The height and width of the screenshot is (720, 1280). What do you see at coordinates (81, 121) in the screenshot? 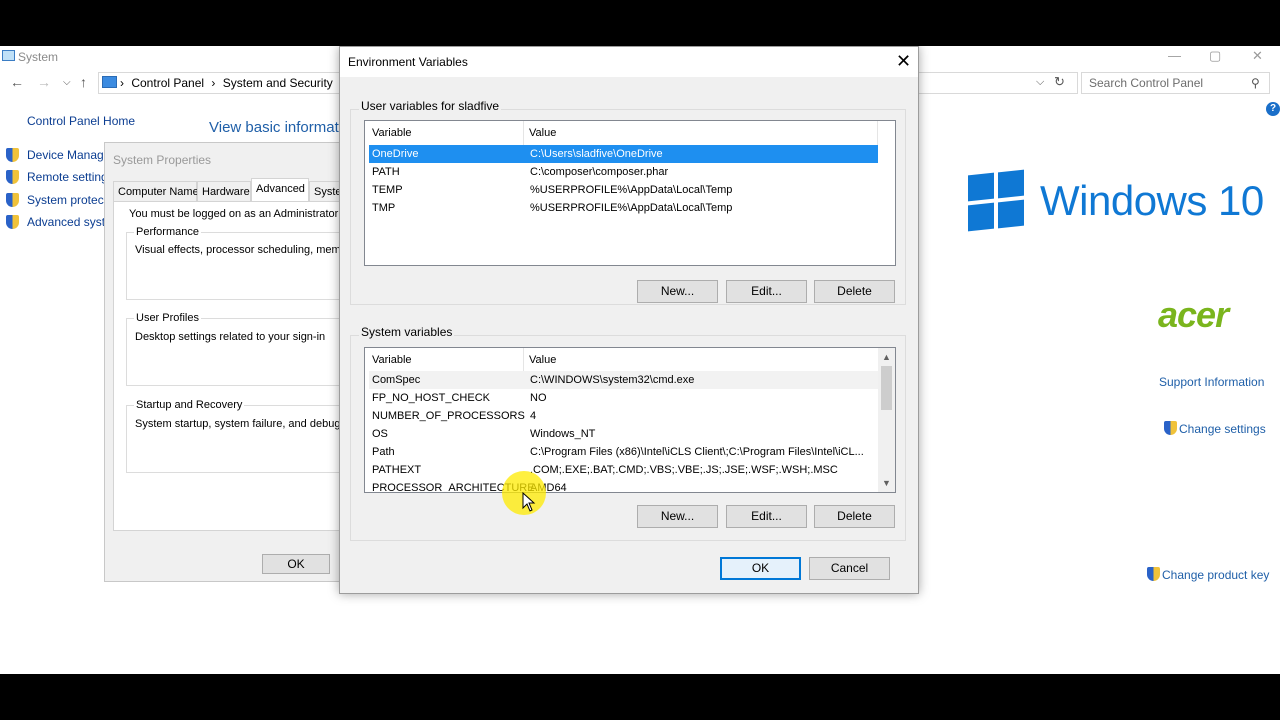
I see `control-panel-home-link: Control Panel Home` at bounding box center [81, 121].